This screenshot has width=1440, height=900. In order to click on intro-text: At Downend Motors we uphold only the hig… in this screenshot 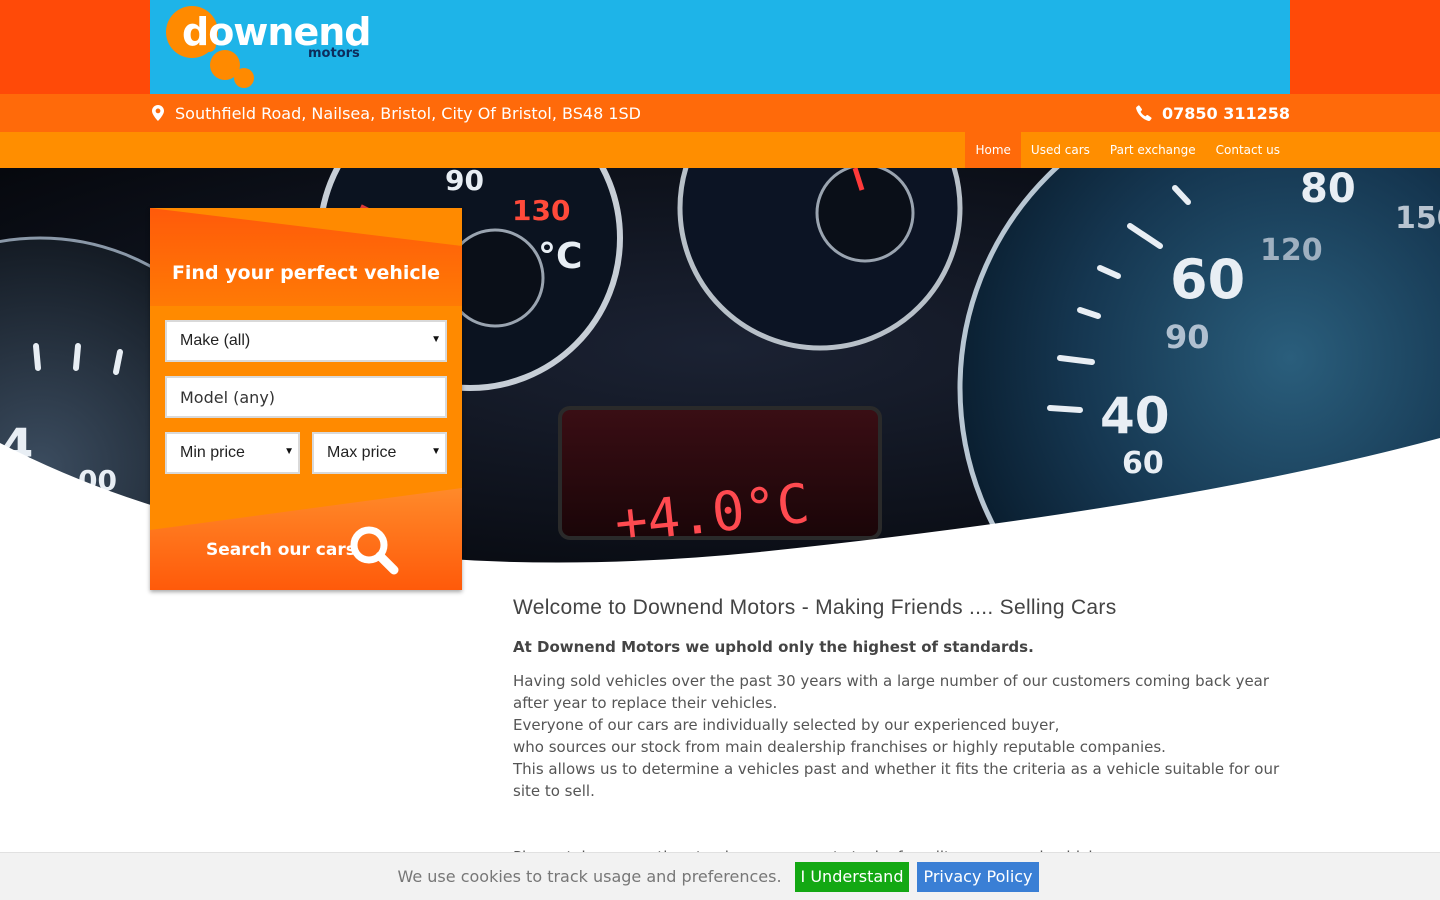, I will do `click(773, 647)`.